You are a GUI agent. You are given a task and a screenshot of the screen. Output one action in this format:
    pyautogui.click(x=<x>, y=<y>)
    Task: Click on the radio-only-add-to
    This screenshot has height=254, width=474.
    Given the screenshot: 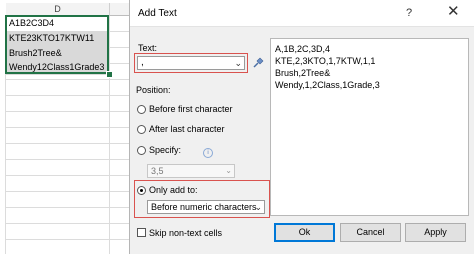 What is the action you would take?
    pyautogui.click(x=141, y=190)
    